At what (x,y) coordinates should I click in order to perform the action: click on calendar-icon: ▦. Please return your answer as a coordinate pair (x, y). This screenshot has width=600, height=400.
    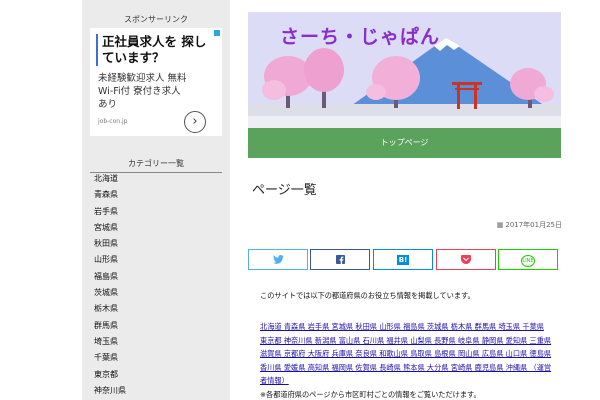
    Looking at the image, I should click on (500, 225).